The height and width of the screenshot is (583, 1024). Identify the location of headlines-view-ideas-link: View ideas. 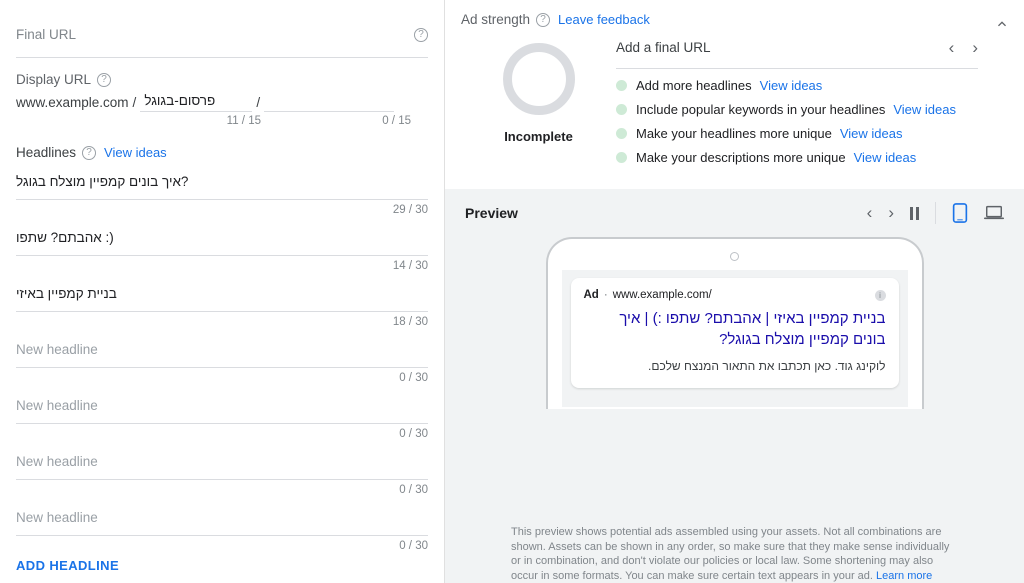
(135, 152).